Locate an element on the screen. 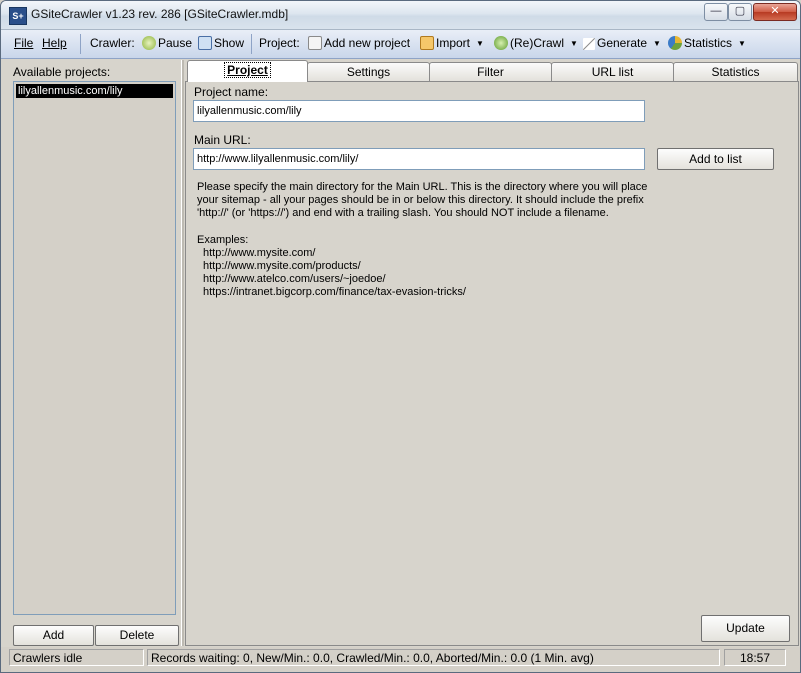 This screenshot has height=673, width=801. recrawl-label: (Re)Crawl is located at coordinates (537, 43).